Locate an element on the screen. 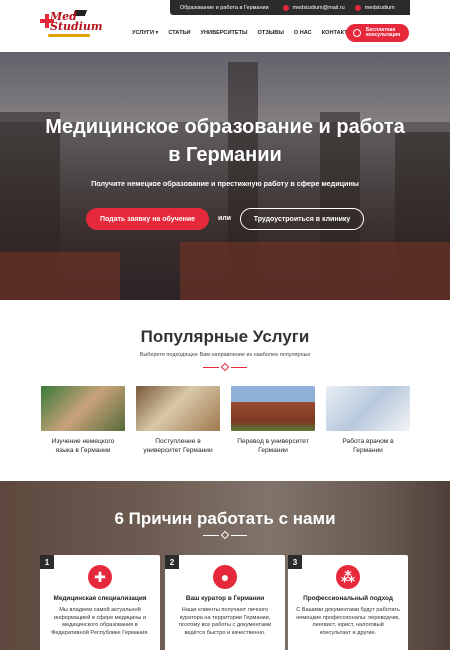 This screenshot has width=450, height=650. service-label: Работа врачом в Германии is located at coordinates (368, 446).